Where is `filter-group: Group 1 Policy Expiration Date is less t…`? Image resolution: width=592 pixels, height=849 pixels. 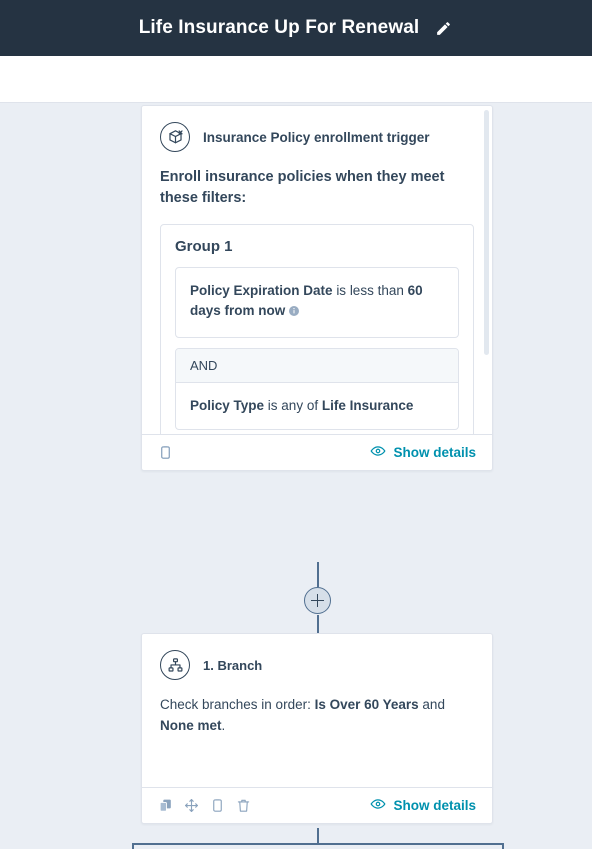 filter-group: Group 1 Policy Expiration Date is less t… is located at coordinates (317, 329).